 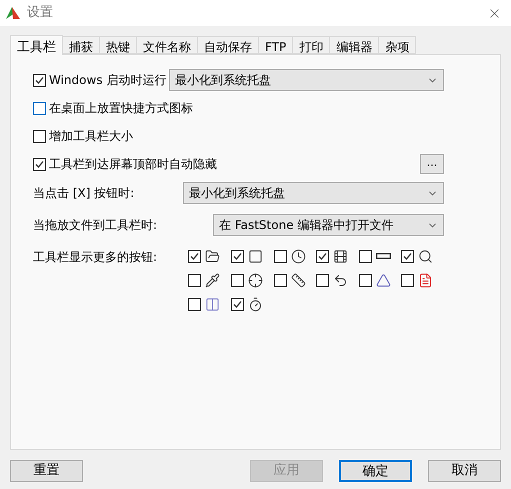 I want to click on bar-icon, so click(x=383, y=256).